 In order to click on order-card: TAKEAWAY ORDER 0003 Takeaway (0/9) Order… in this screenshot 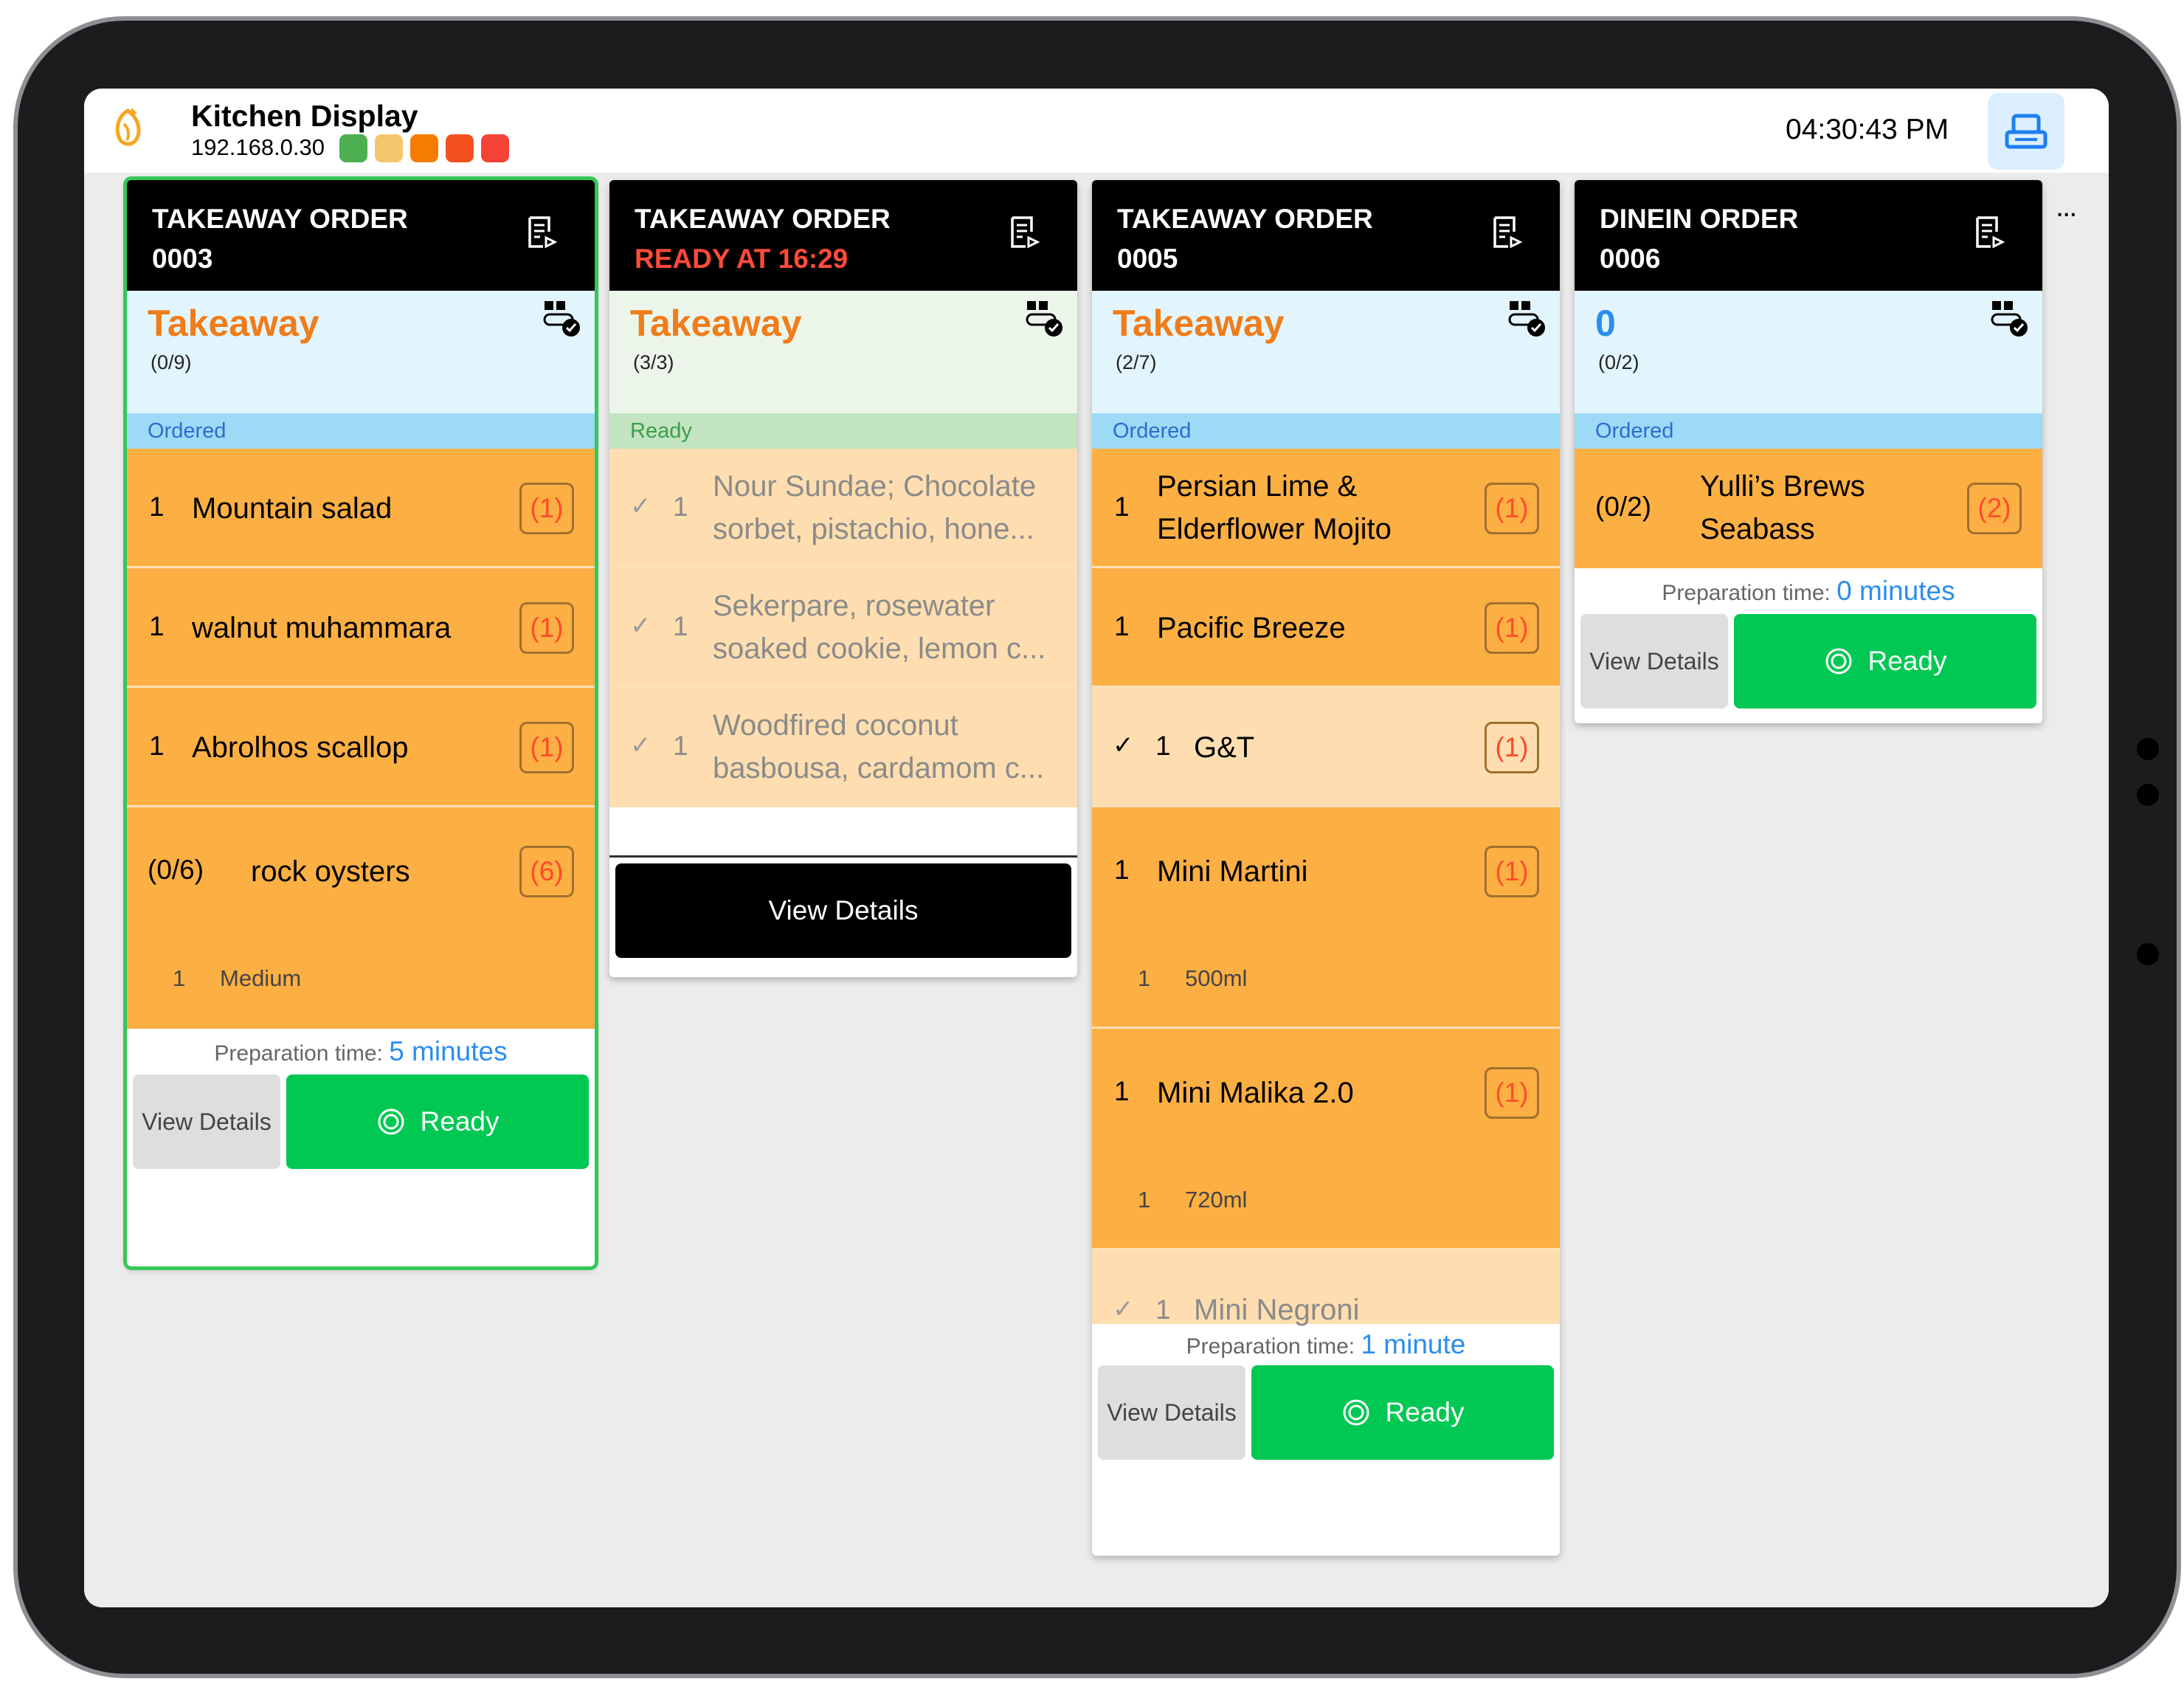, I will do `click(360, 723)`.